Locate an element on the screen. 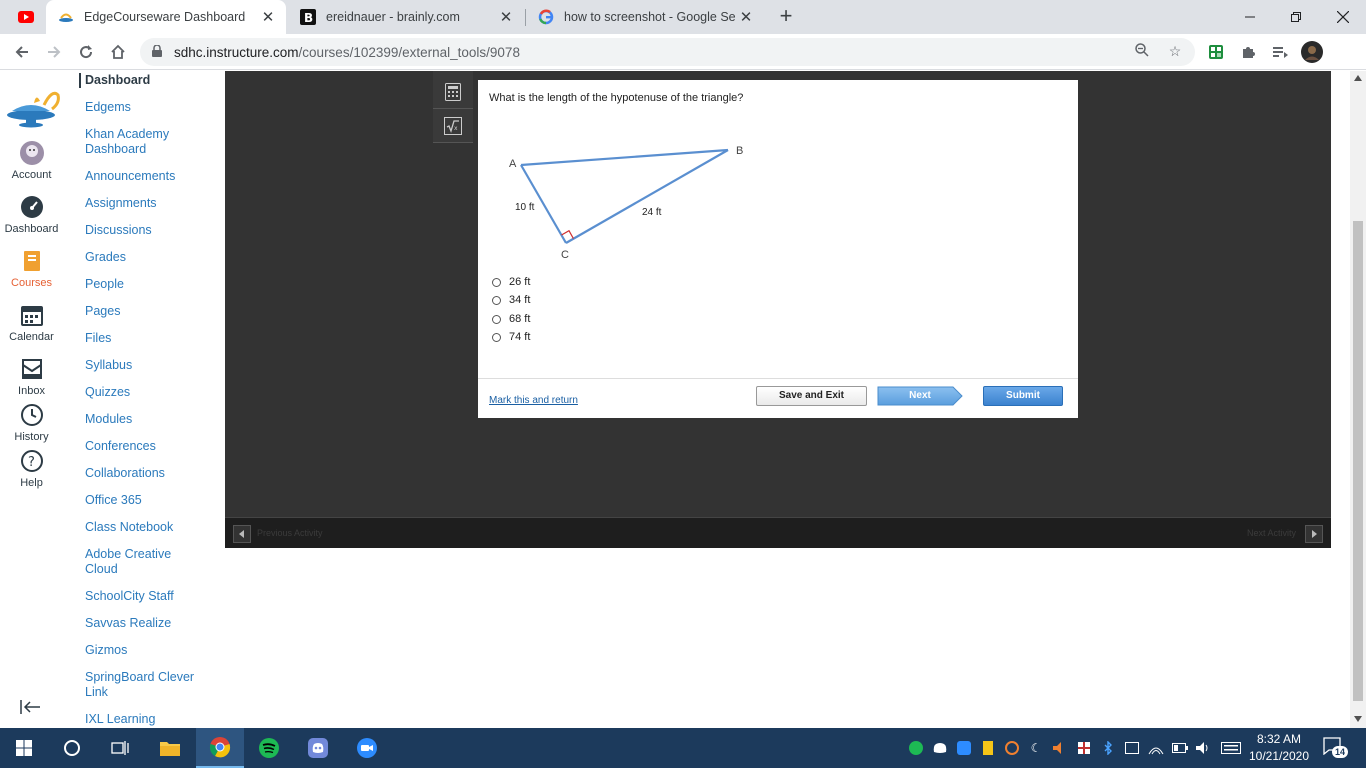 The image size is (1366, 768). search-button is located at coordinates (72, 748).